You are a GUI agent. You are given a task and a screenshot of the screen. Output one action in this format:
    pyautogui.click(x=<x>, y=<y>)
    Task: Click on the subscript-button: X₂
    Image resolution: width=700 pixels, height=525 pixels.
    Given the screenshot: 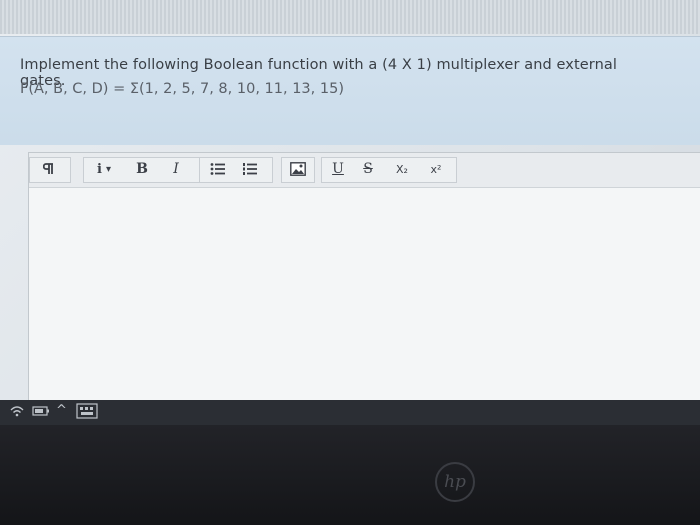 What is the action you would take?
    pyautogui.click(x=402, y=169)
    